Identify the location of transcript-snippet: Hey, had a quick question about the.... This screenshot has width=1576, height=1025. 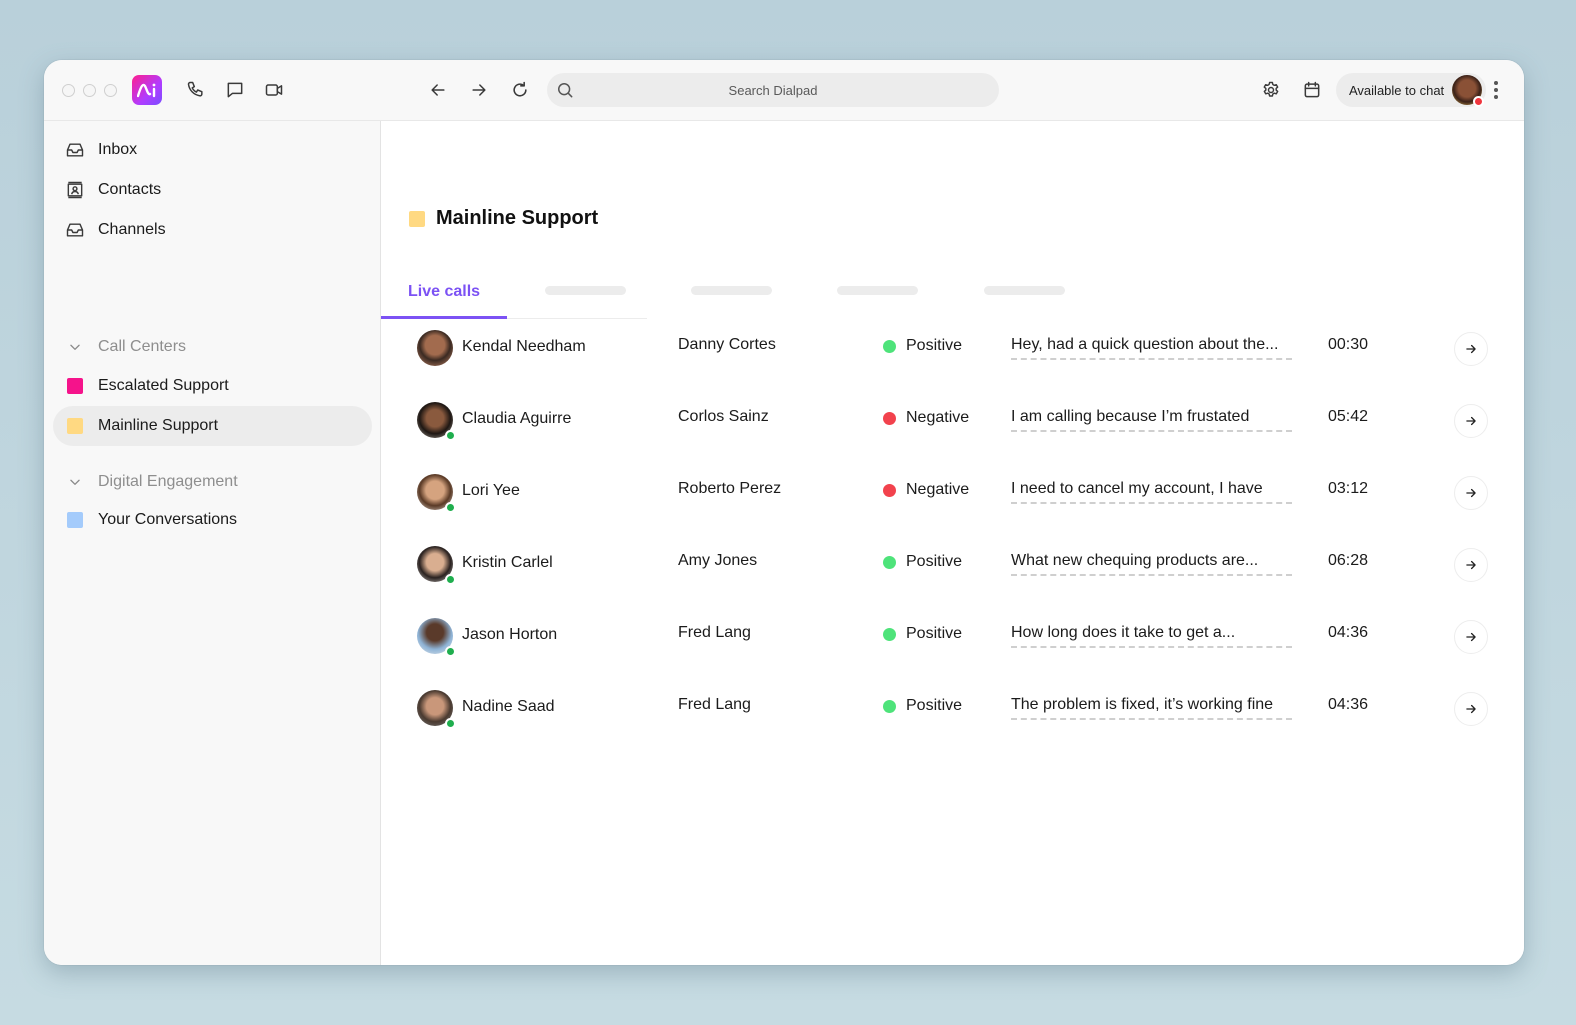
(1151, 348).